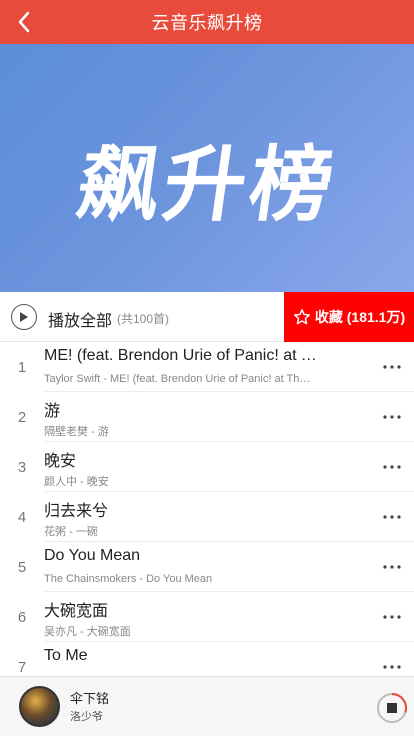  I want to click on song-subtitle: The Chainsmokers - Do You Mean, so click(128, 579).